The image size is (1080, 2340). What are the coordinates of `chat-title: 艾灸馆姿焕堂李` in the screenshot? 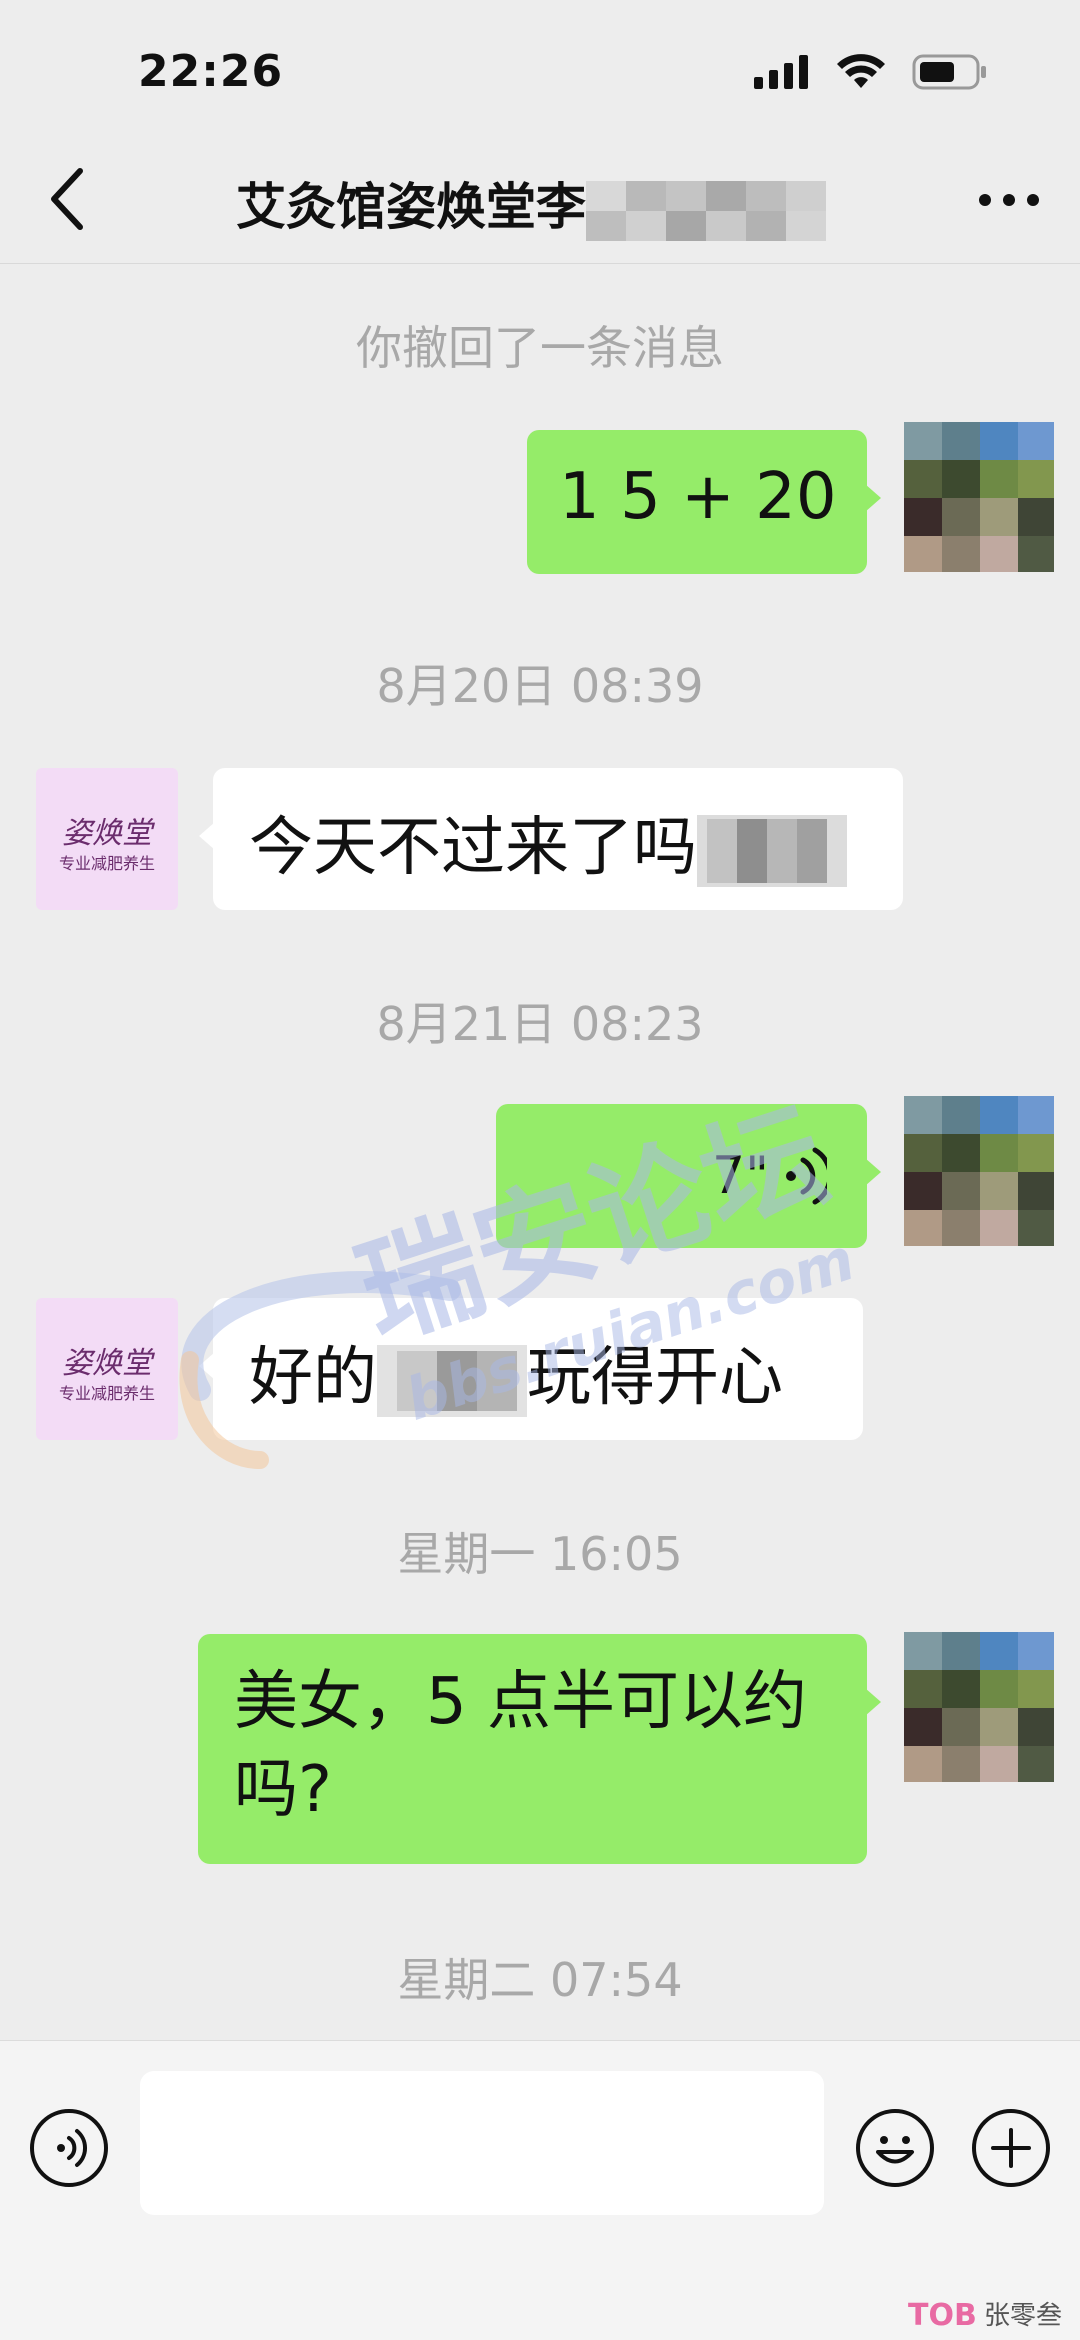 It's located at (531, 204).